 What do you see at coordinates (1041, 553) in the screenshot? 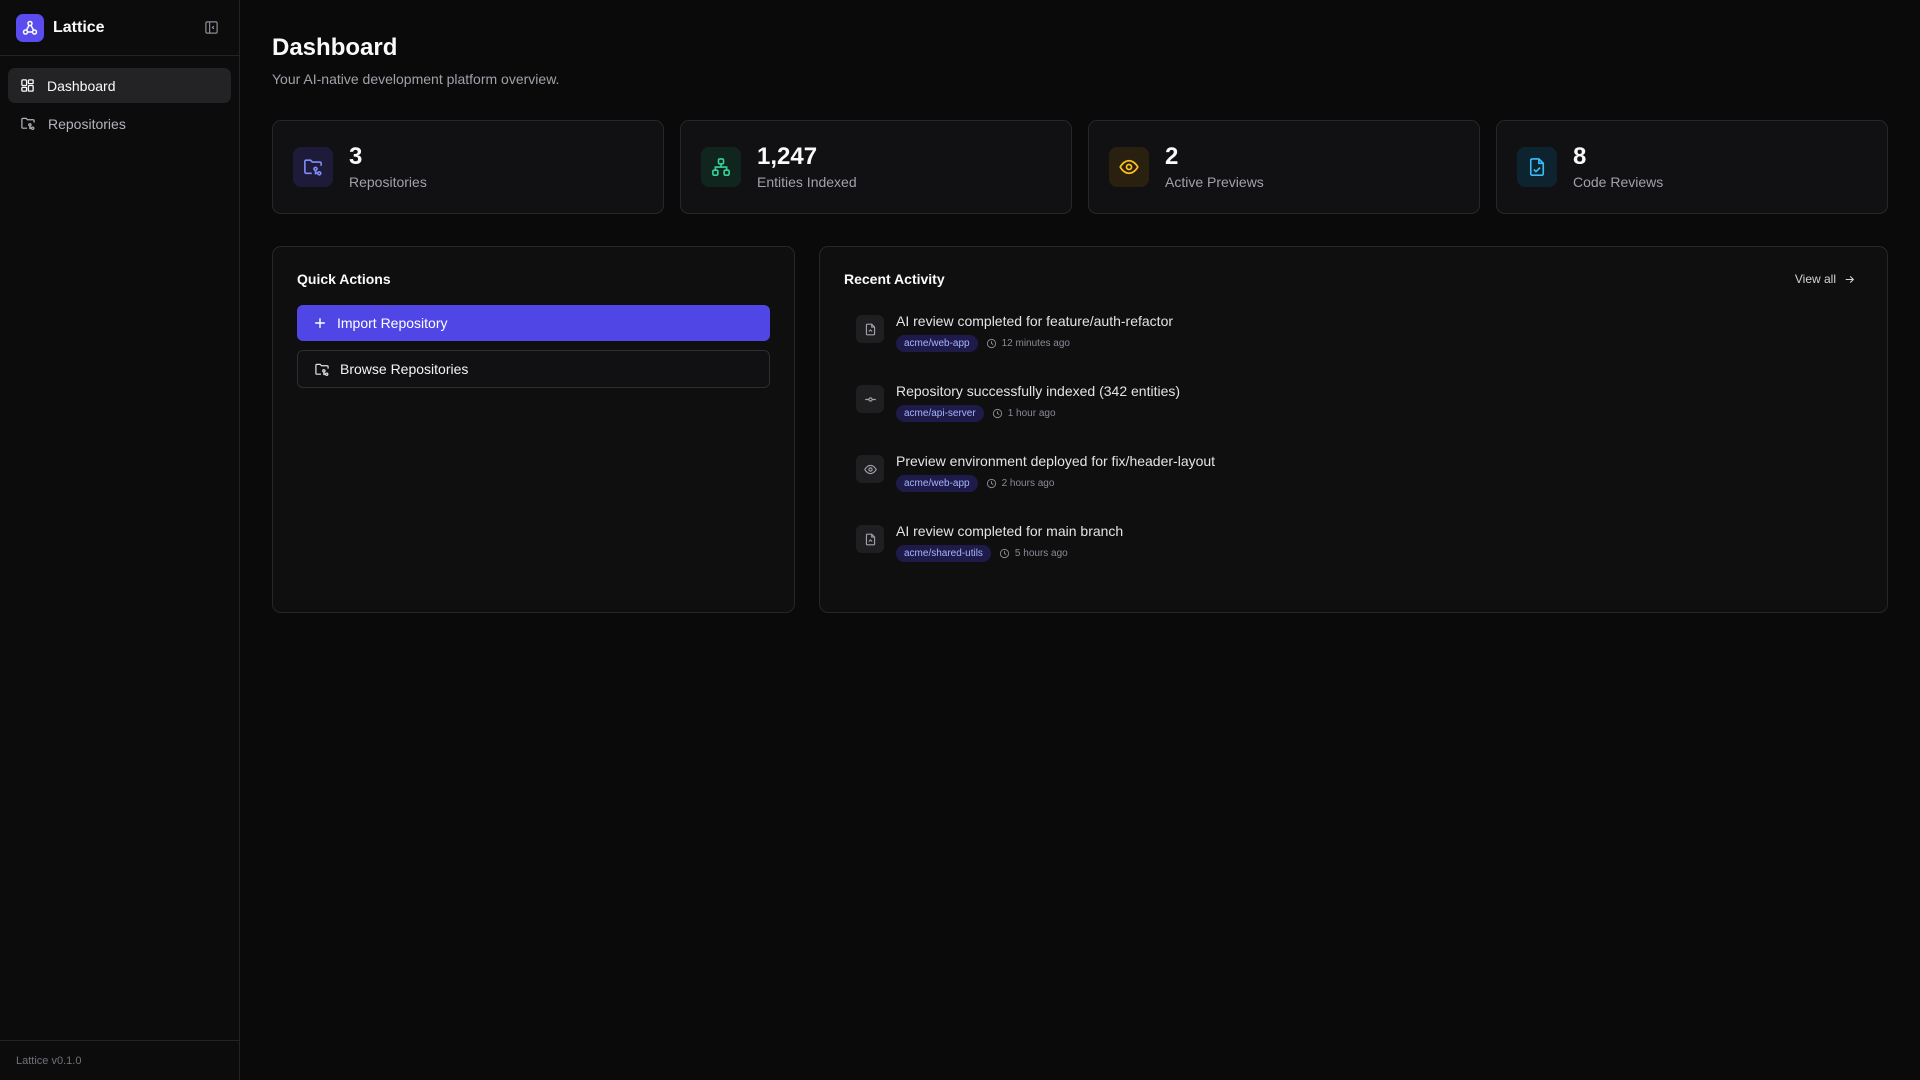
I see `activity-time-text: 5 hours ago` at bounding box center [1041, 553].